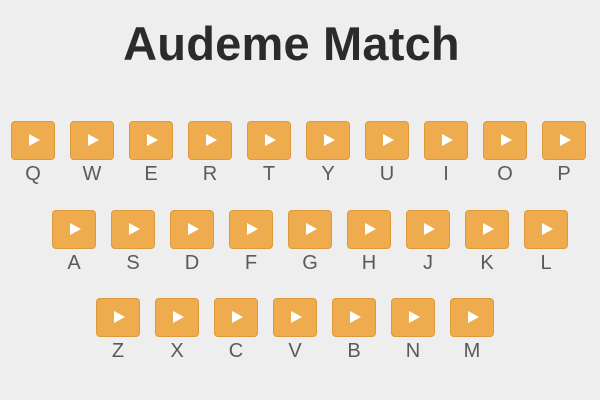 The width and height of the screenshot is (600, 400). I want to click on play-button-o, so click(505, 140).